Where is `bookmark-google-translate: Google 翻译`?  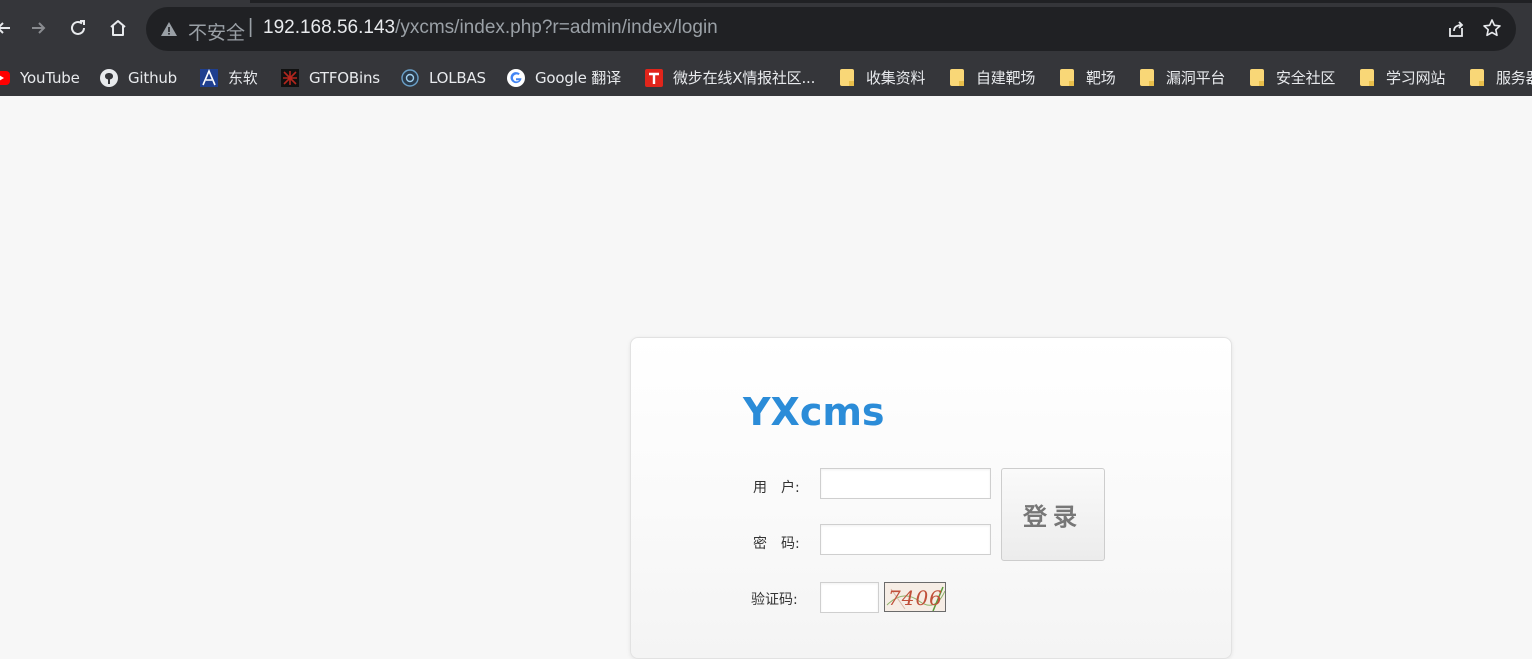
bookmark-google-translate: Google 翻译 is located at coordinates (564, 77).